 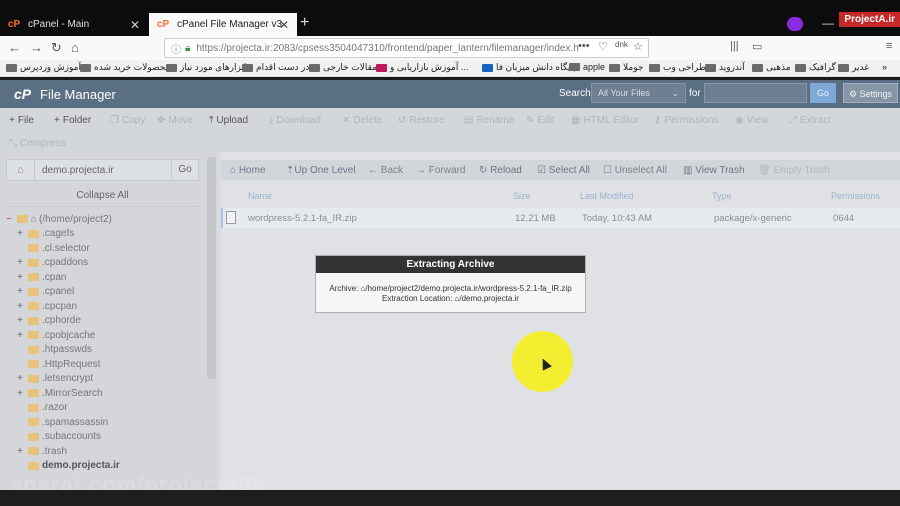 What do you see at coordinates (109, 466) in the screenshot?
I see `tree-item: demo.projecta.ir` at bounding box center [109, 466].